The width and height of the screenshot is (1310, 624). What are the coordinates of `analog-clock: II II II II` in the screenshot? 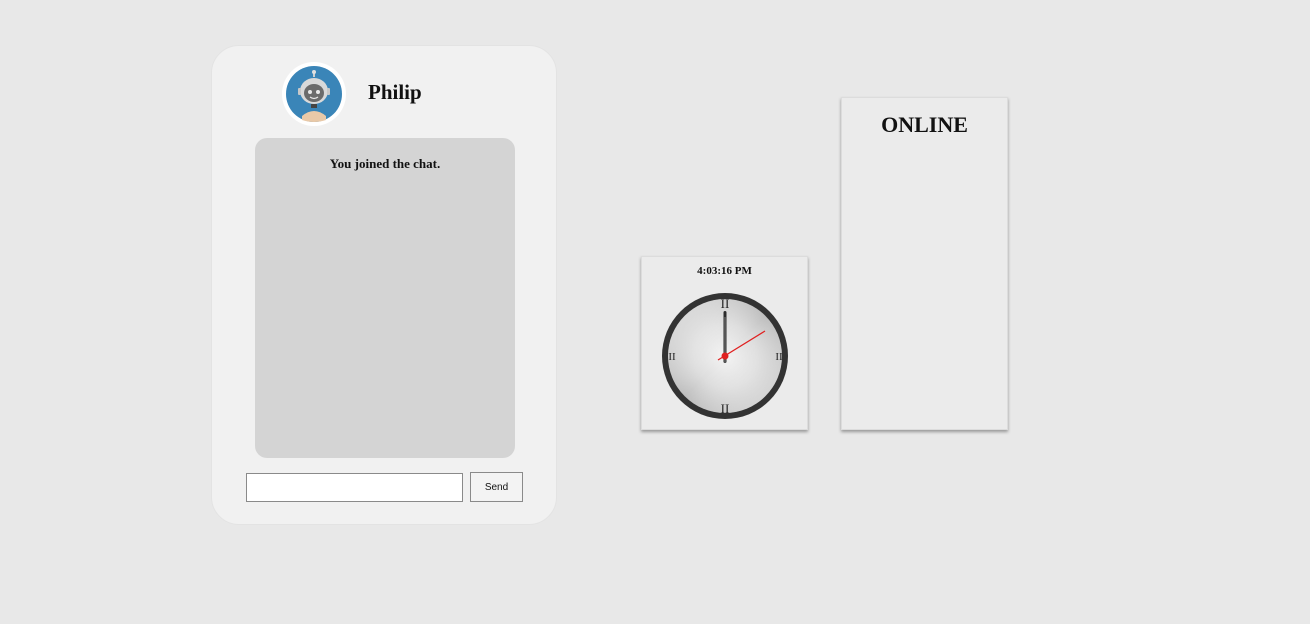 It's located at (725, 356).